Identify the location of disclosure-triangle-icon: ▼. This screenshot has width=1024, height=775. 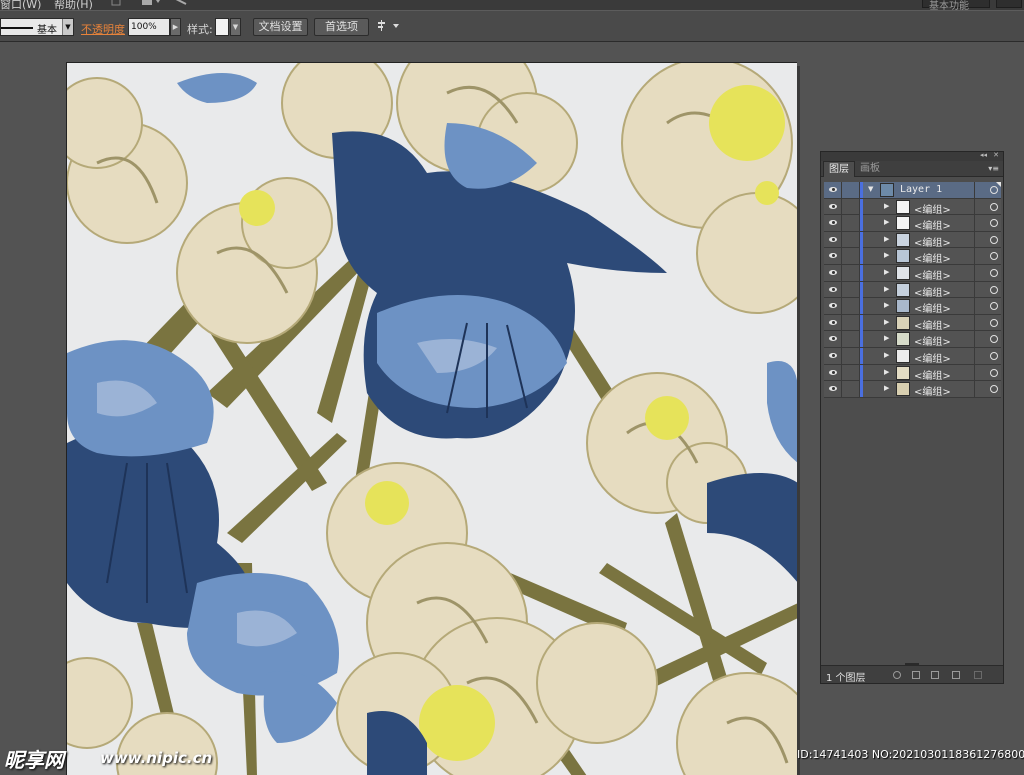
(870, 189).